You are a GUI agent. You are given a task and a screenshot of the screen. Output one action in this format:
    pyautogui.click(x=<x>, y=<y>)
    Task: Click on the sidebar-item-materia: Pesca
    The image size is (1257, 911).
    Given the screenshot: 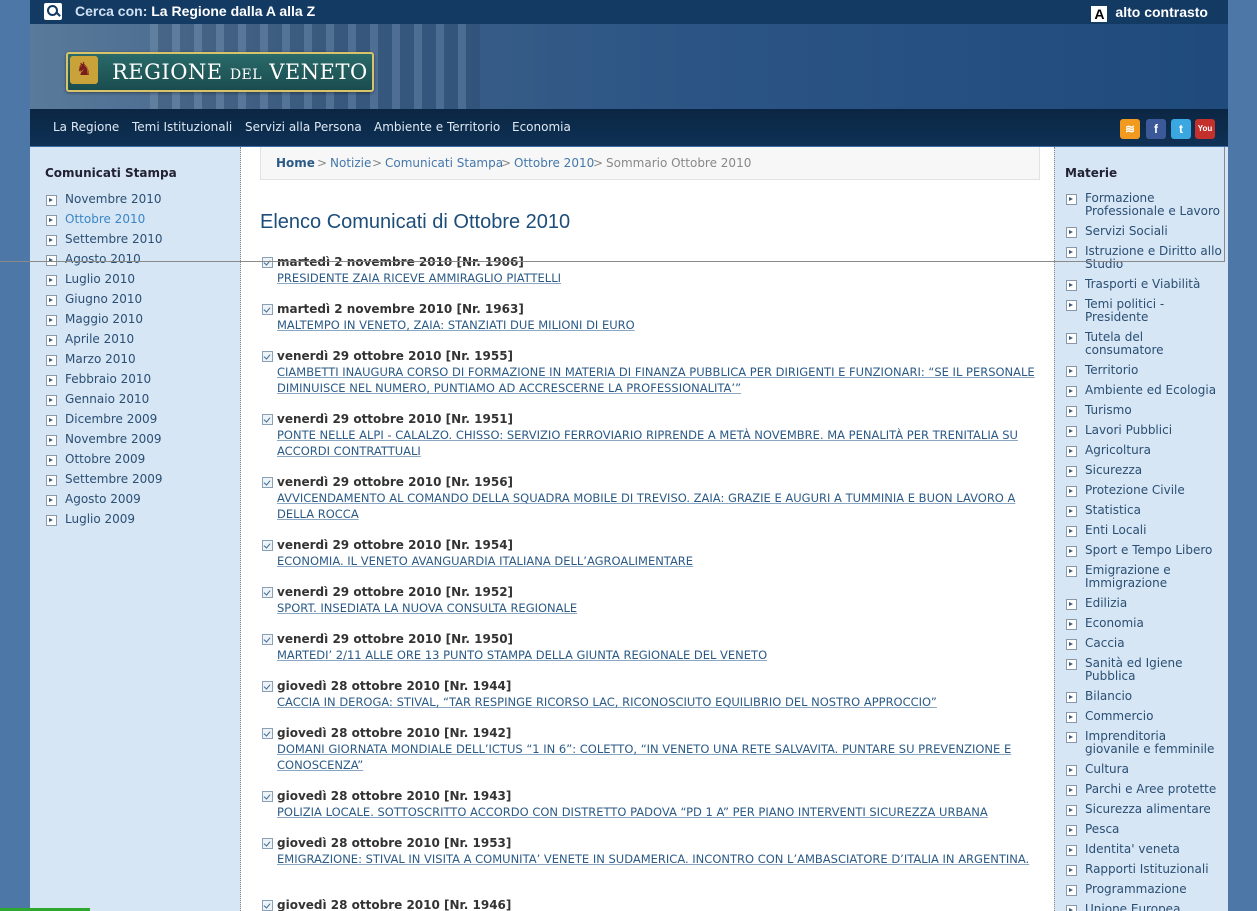 What is the action you would take?
    pyautogui.click(x=1154, y=829)
    